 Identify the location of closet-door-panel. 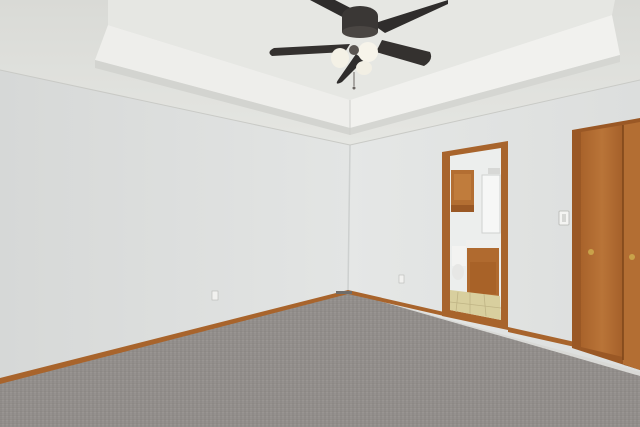
(602, 241).